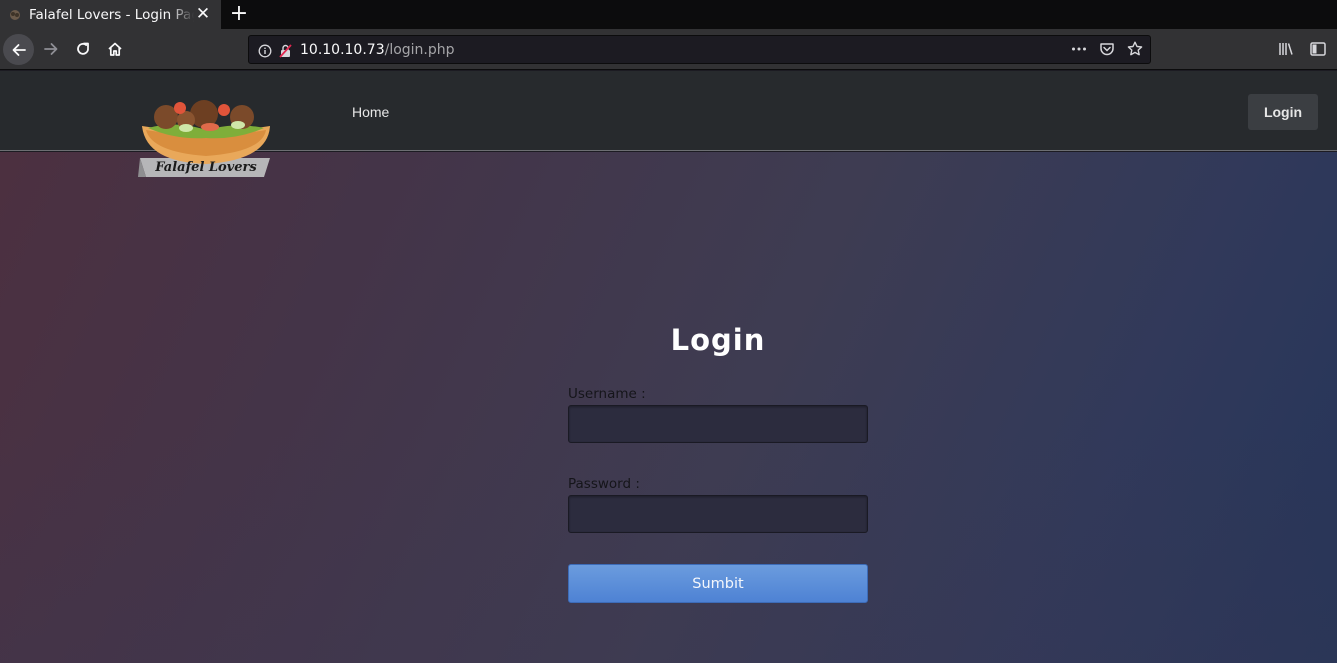 Image resolution: width=1337 pixels, height=663 pixels. What do you see at coordinates (265, 50) in the screenshot?
I see `site-info-icon` at bounding box center [265, 50].